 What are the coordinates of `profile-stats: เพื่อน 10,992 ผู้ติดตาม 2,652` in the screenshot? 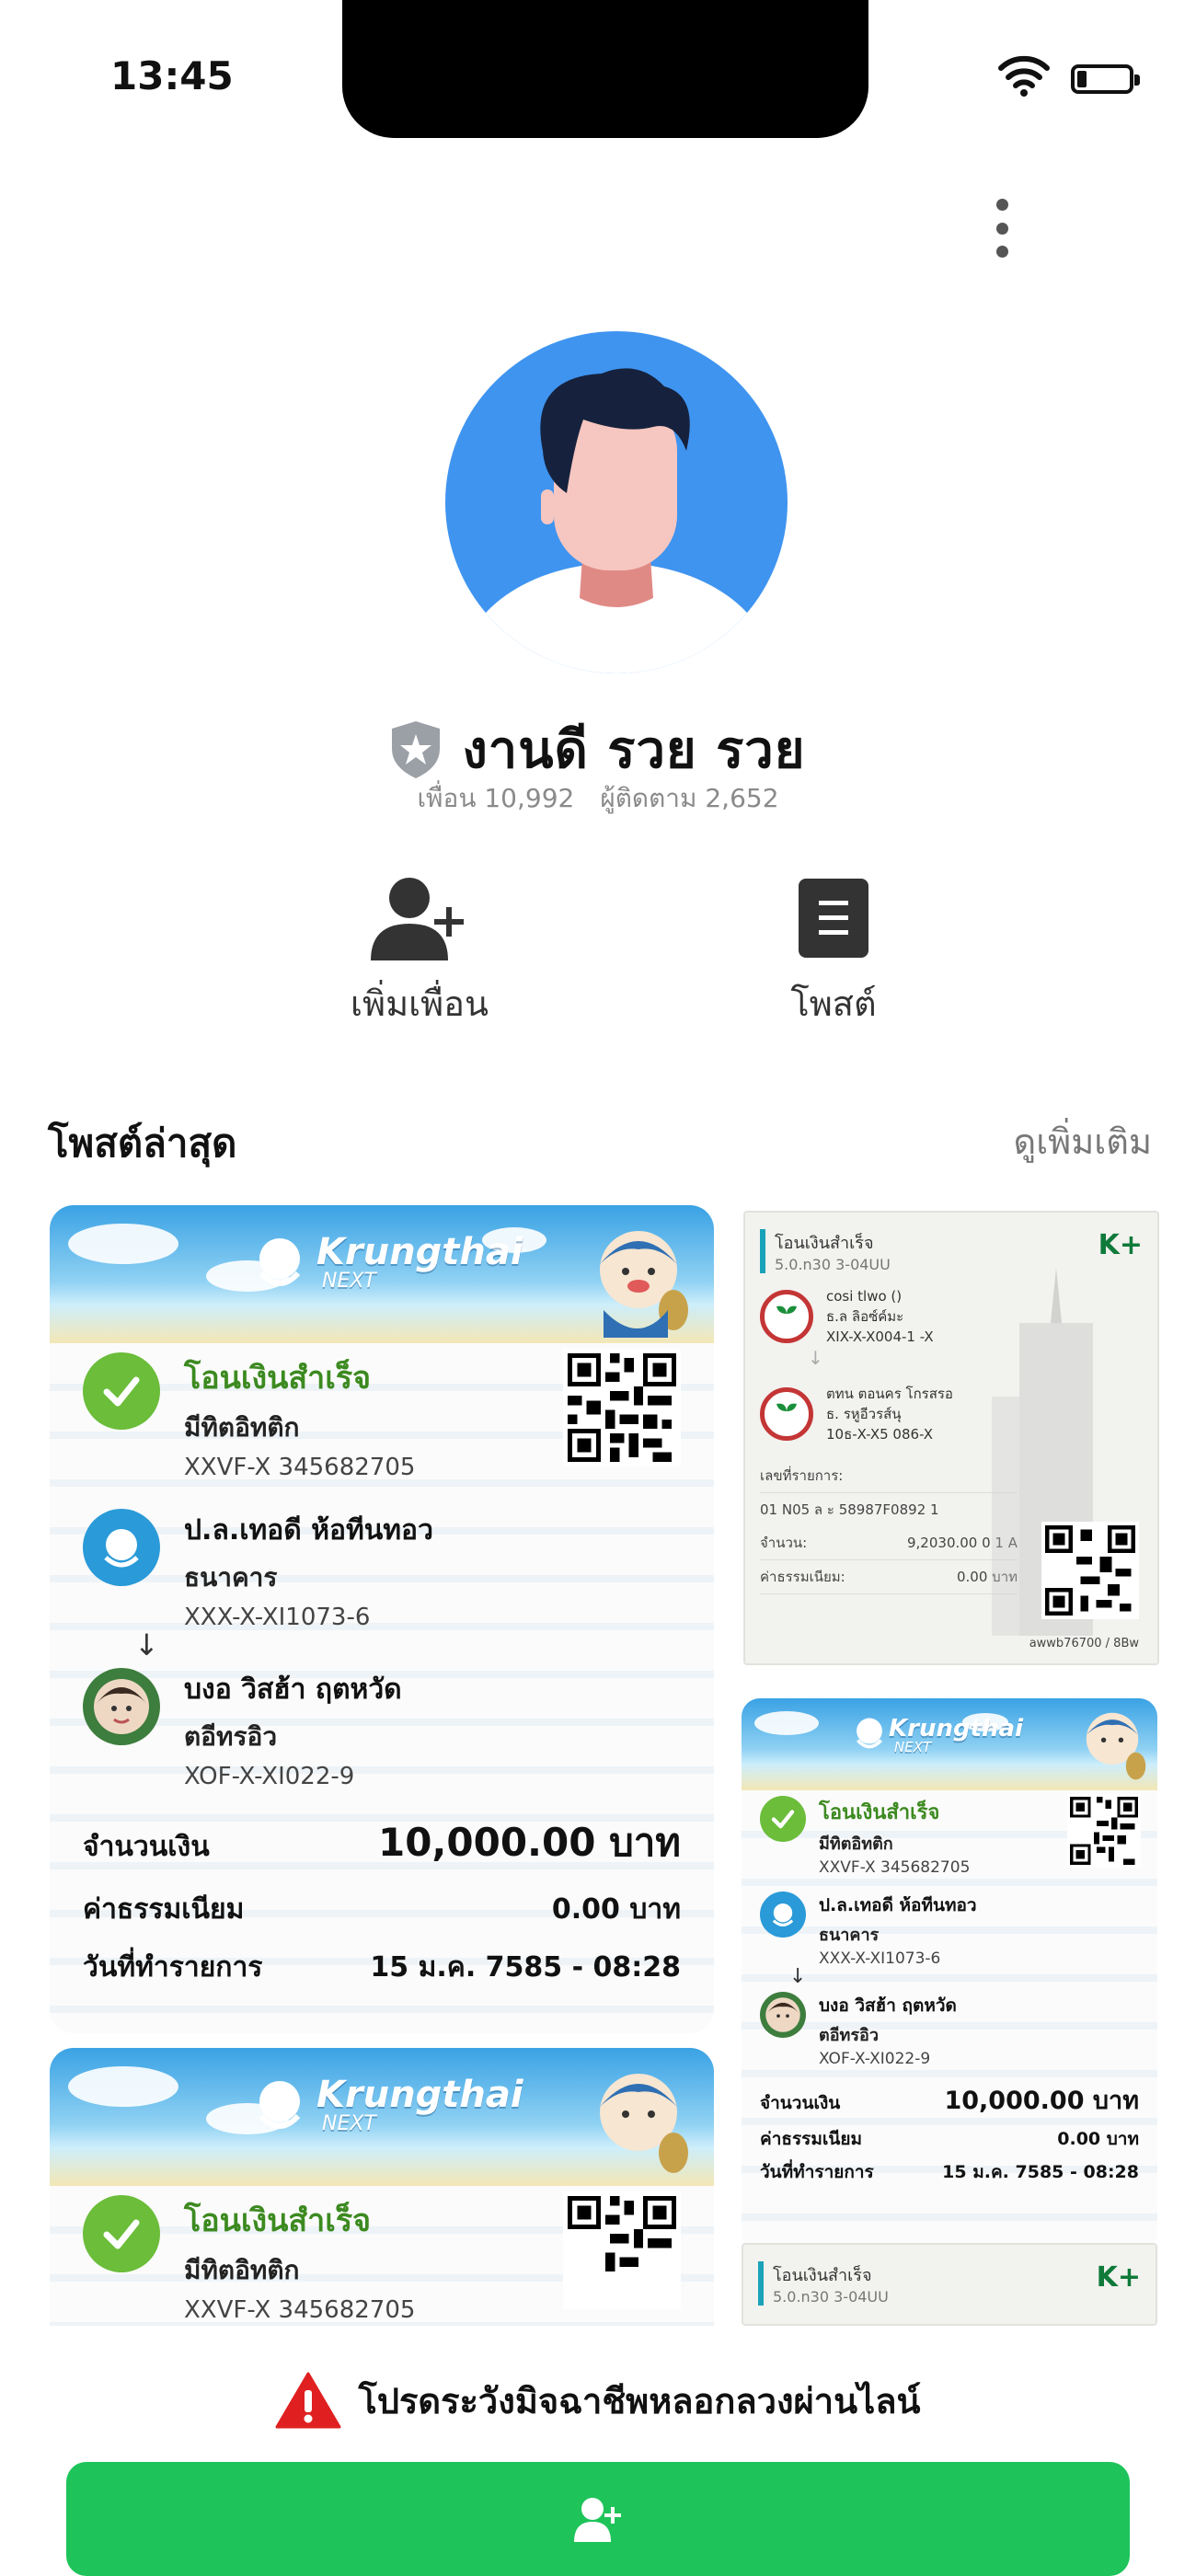 It's located at (598, 798).